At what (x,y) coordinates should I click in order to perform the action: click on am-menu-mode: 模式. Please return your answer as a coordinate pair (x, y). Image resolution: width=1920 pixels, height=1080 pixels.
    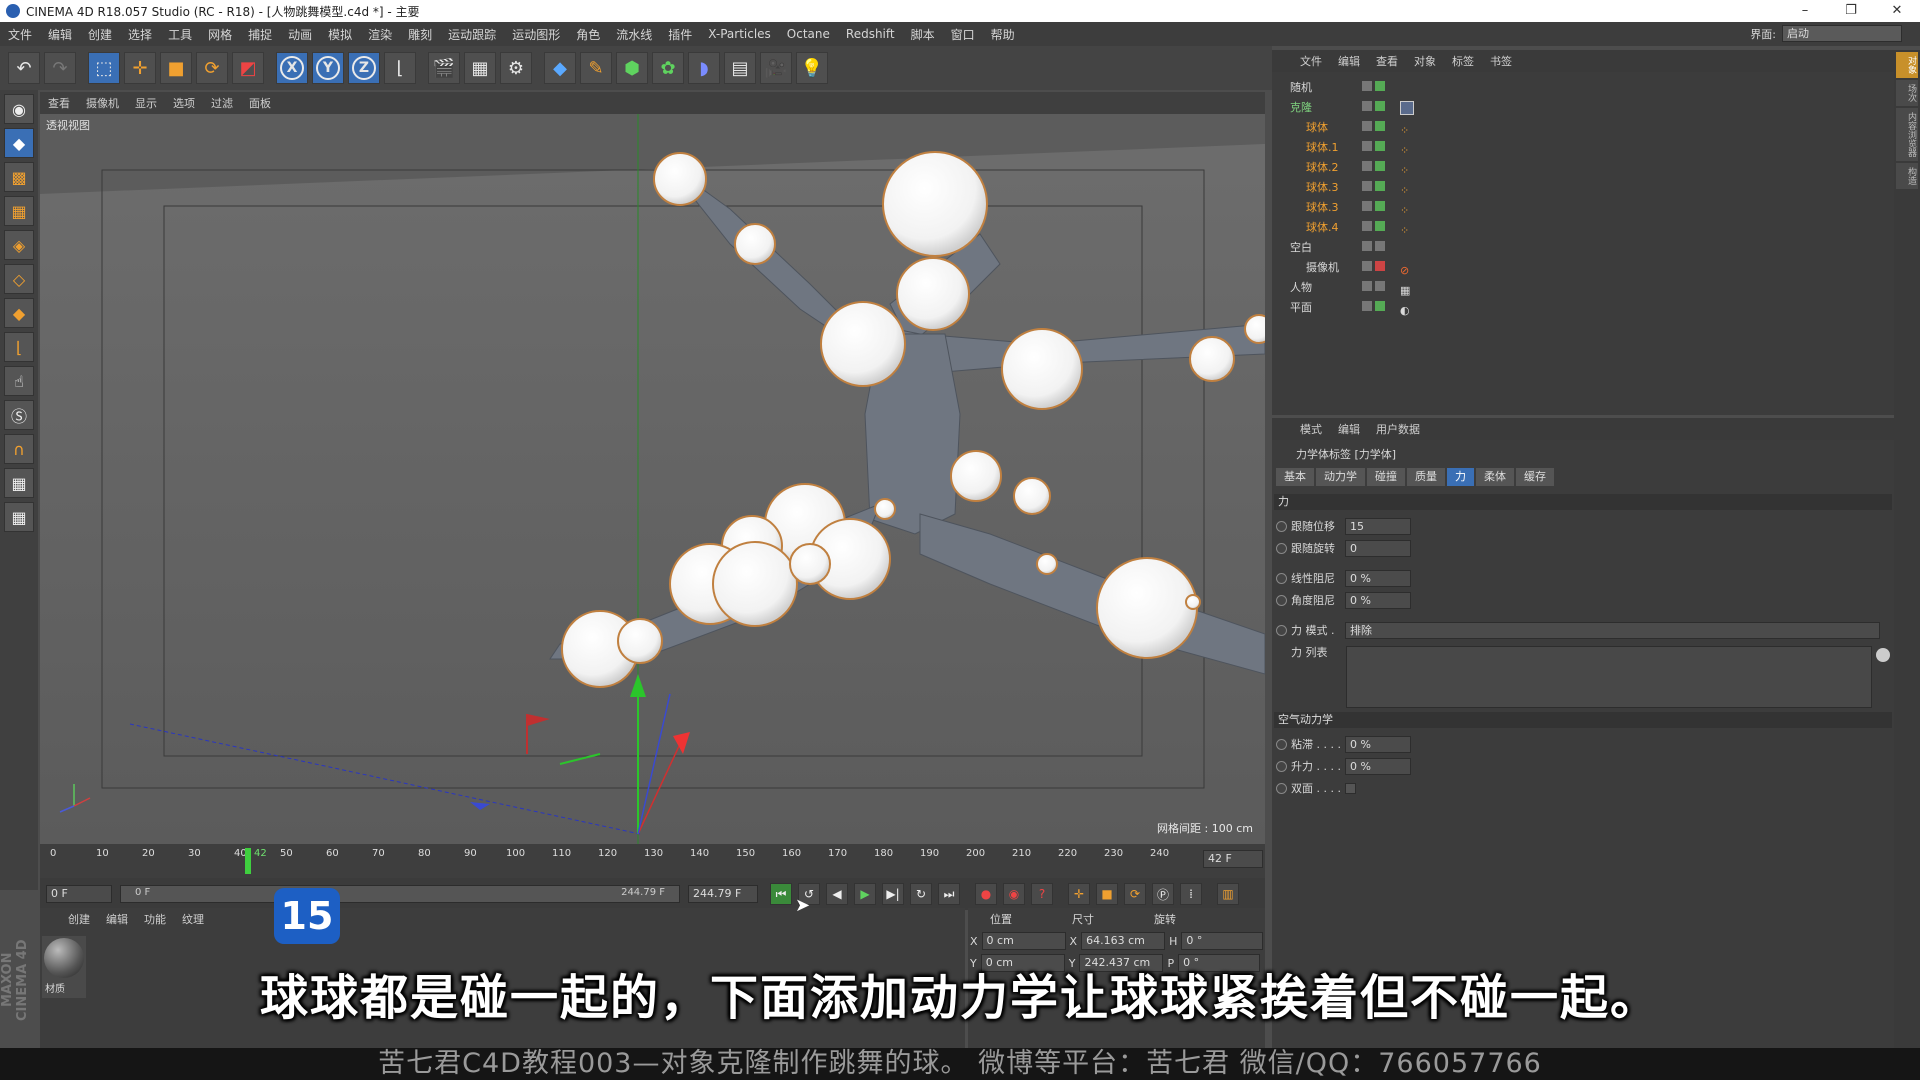
    Looking at the image, I should click on (1311, 429).